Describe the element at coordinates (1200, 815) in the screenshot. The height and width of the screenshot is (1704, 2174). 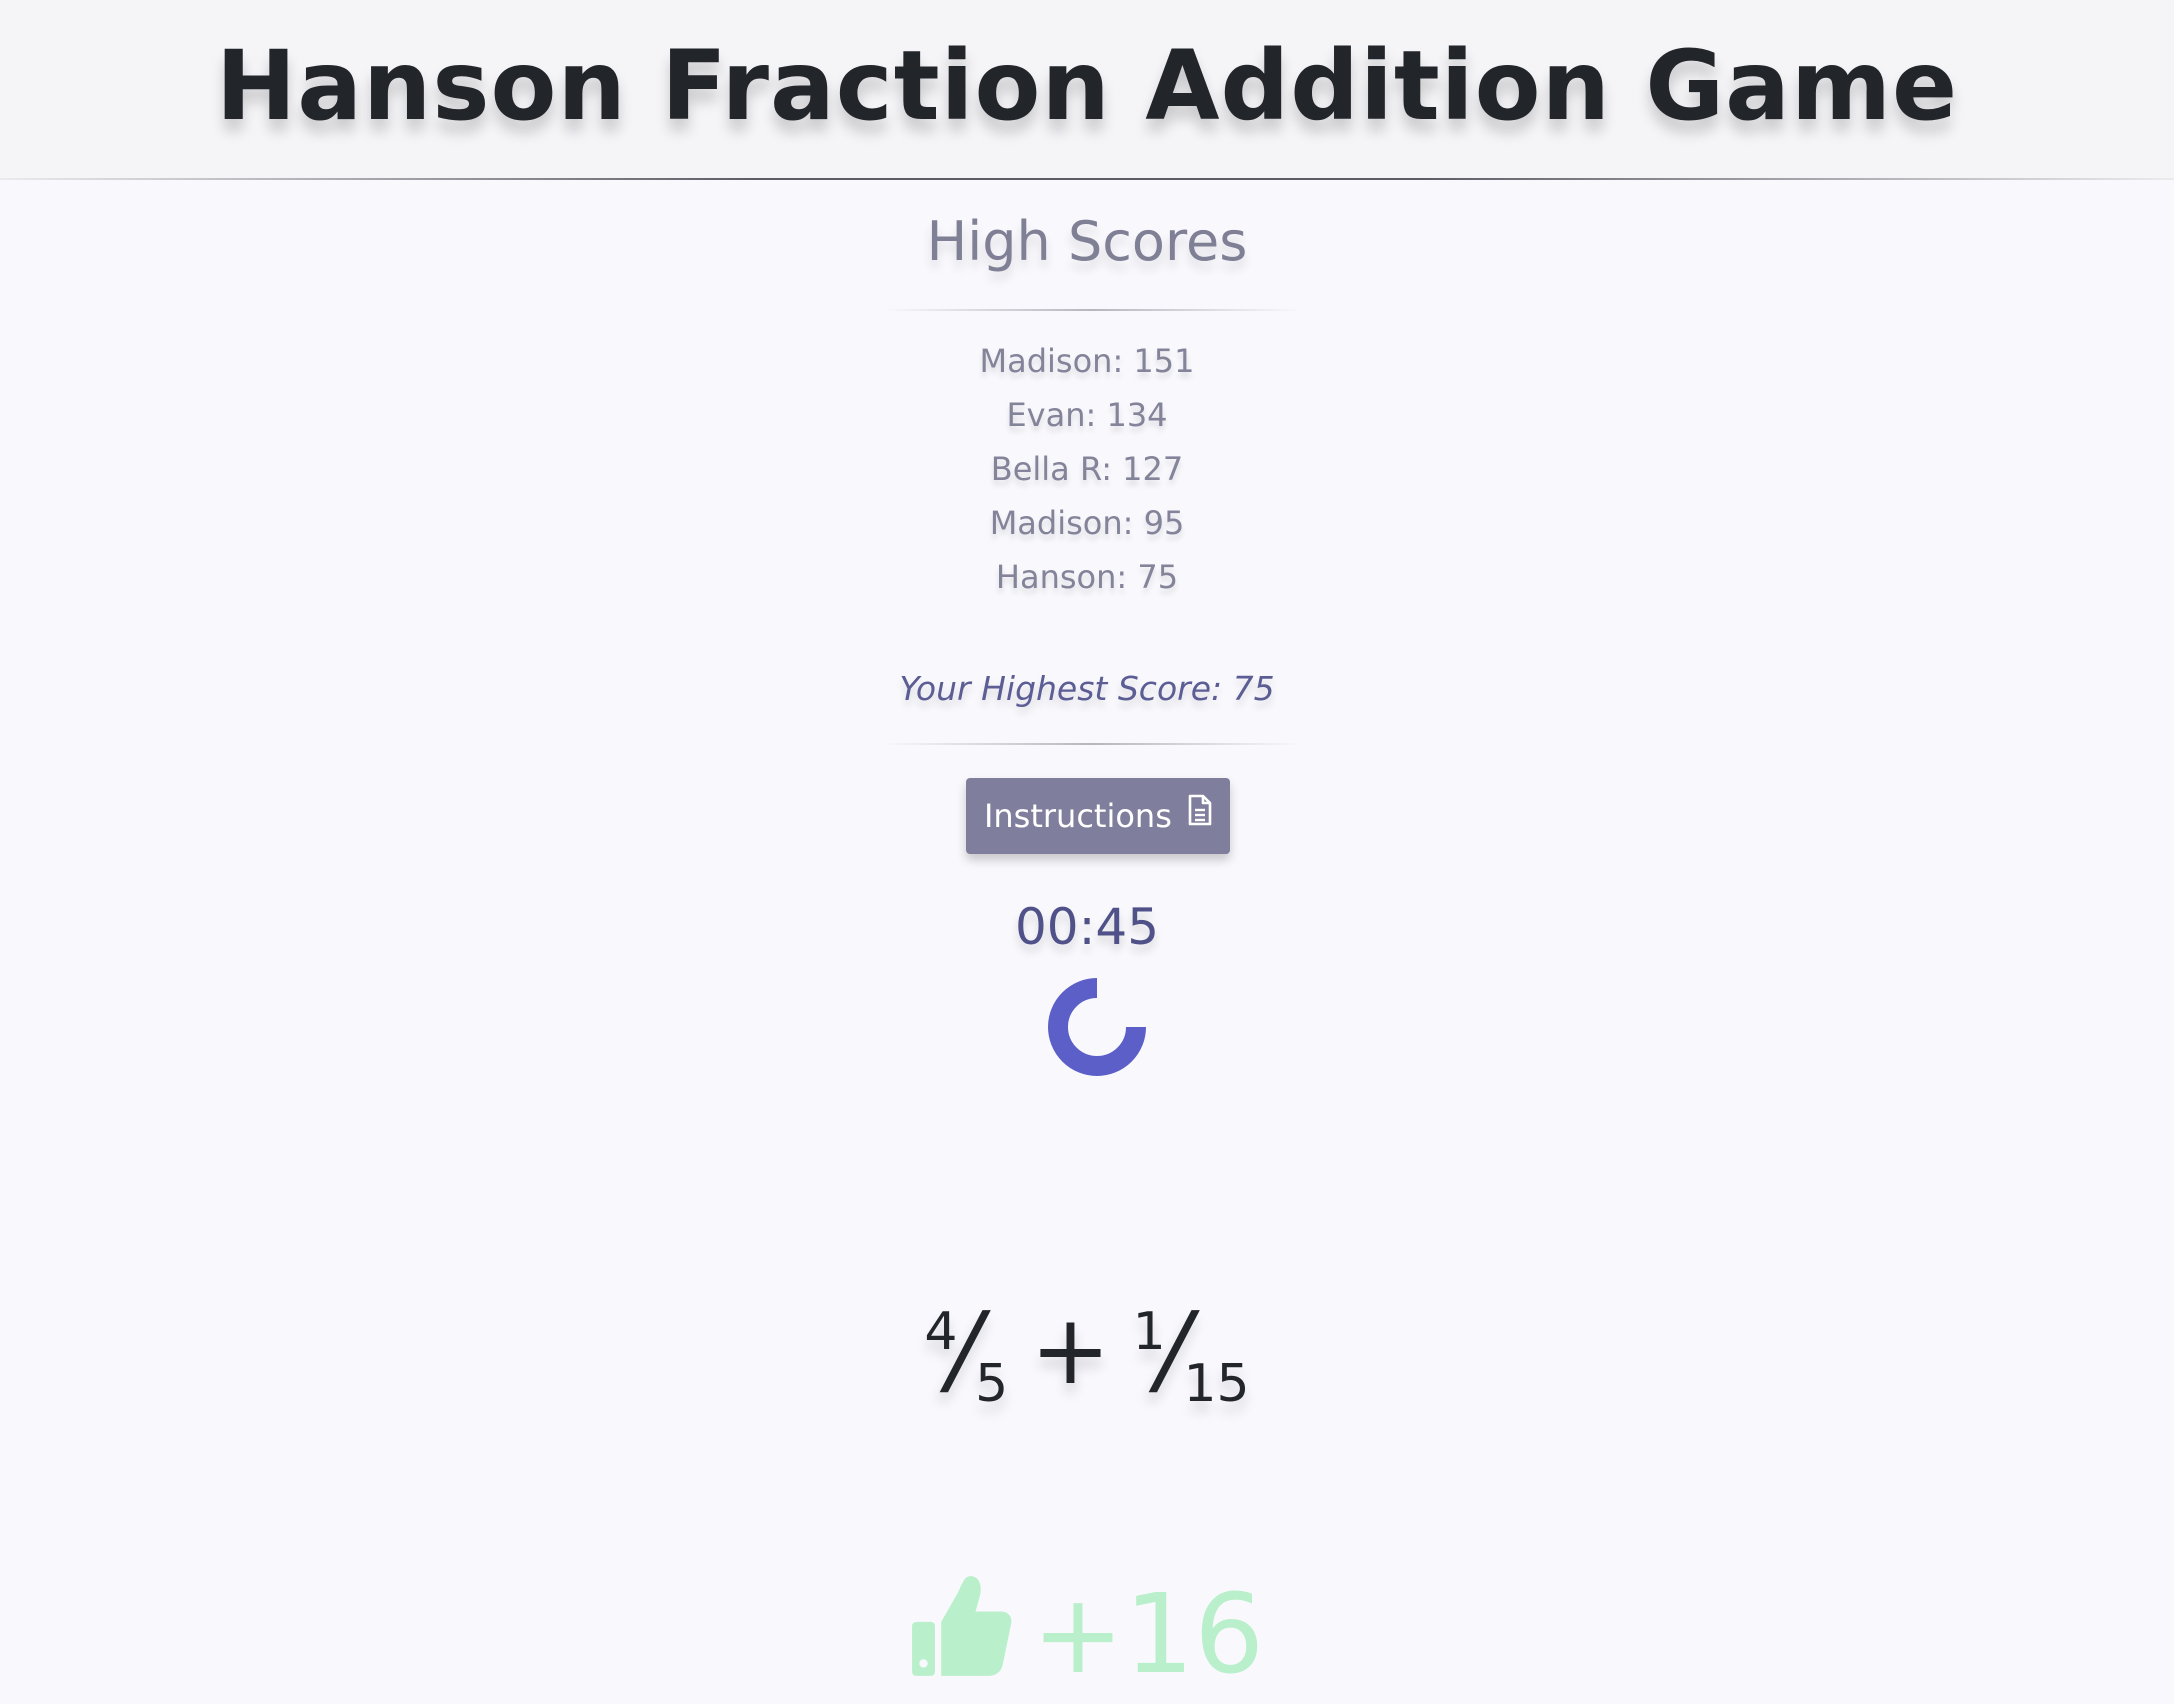
I see `document-icon` at that location.